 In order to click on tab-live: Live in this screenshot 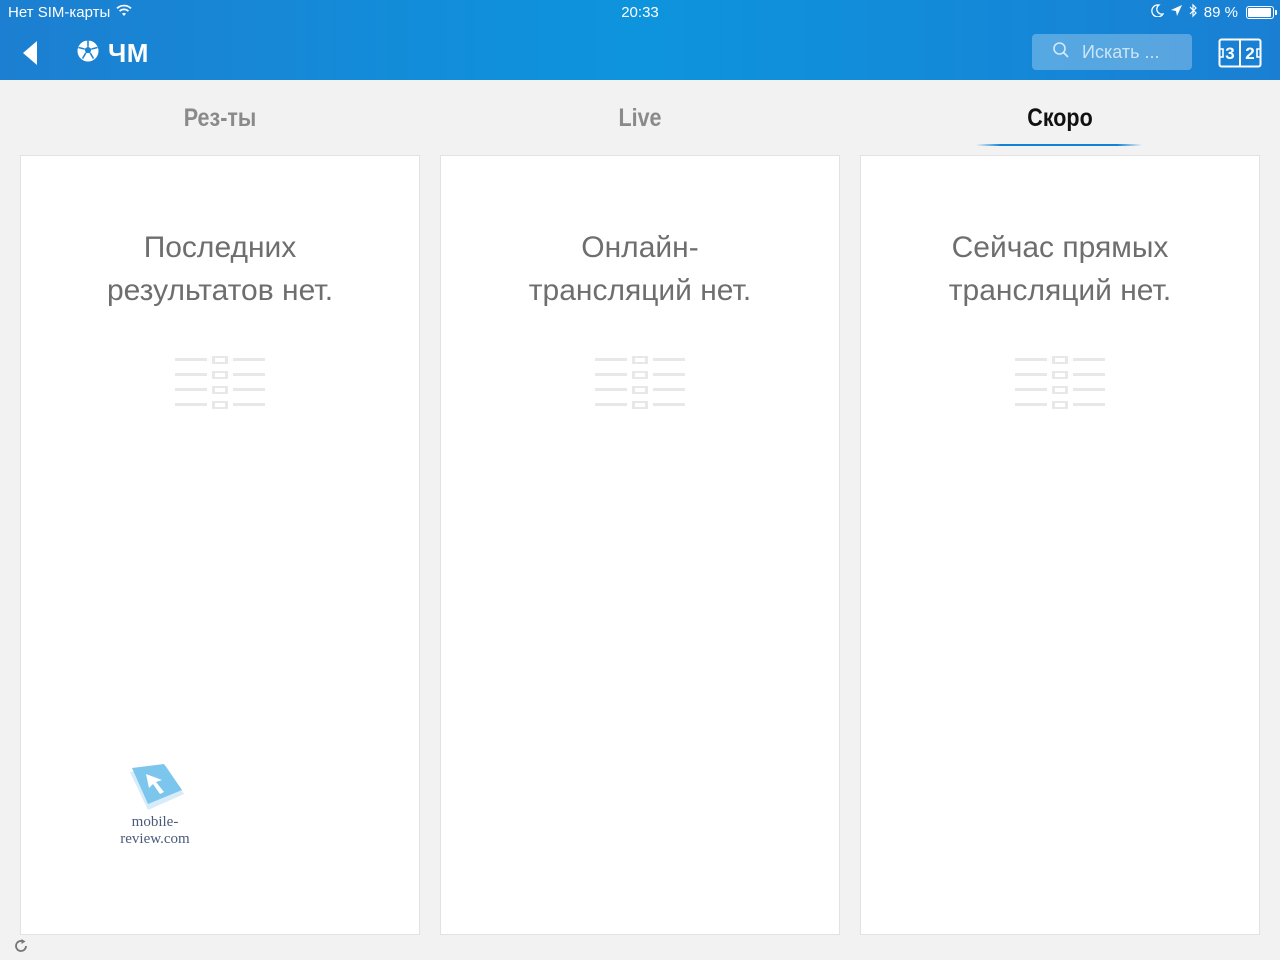, I will do `click(640, 126)`.